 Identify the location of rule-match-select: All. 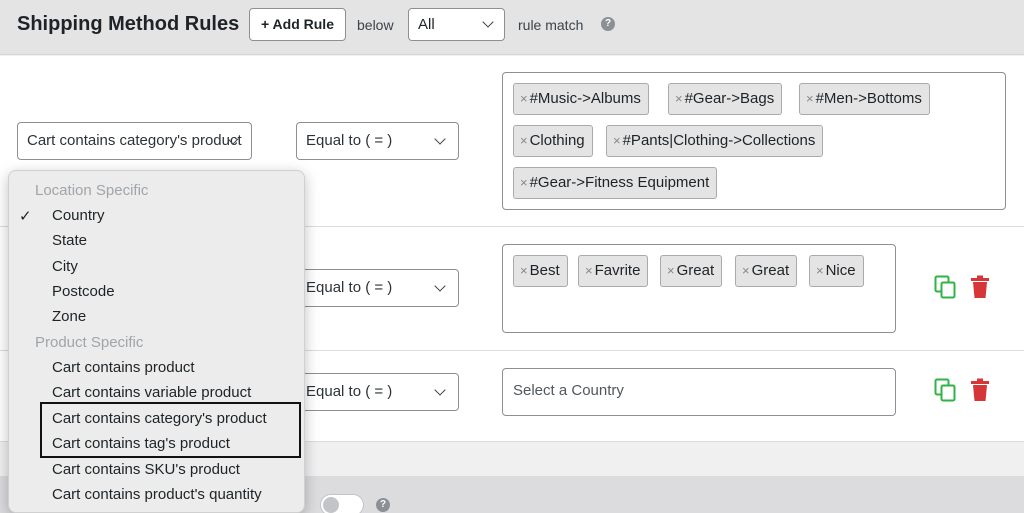
(456, 24).